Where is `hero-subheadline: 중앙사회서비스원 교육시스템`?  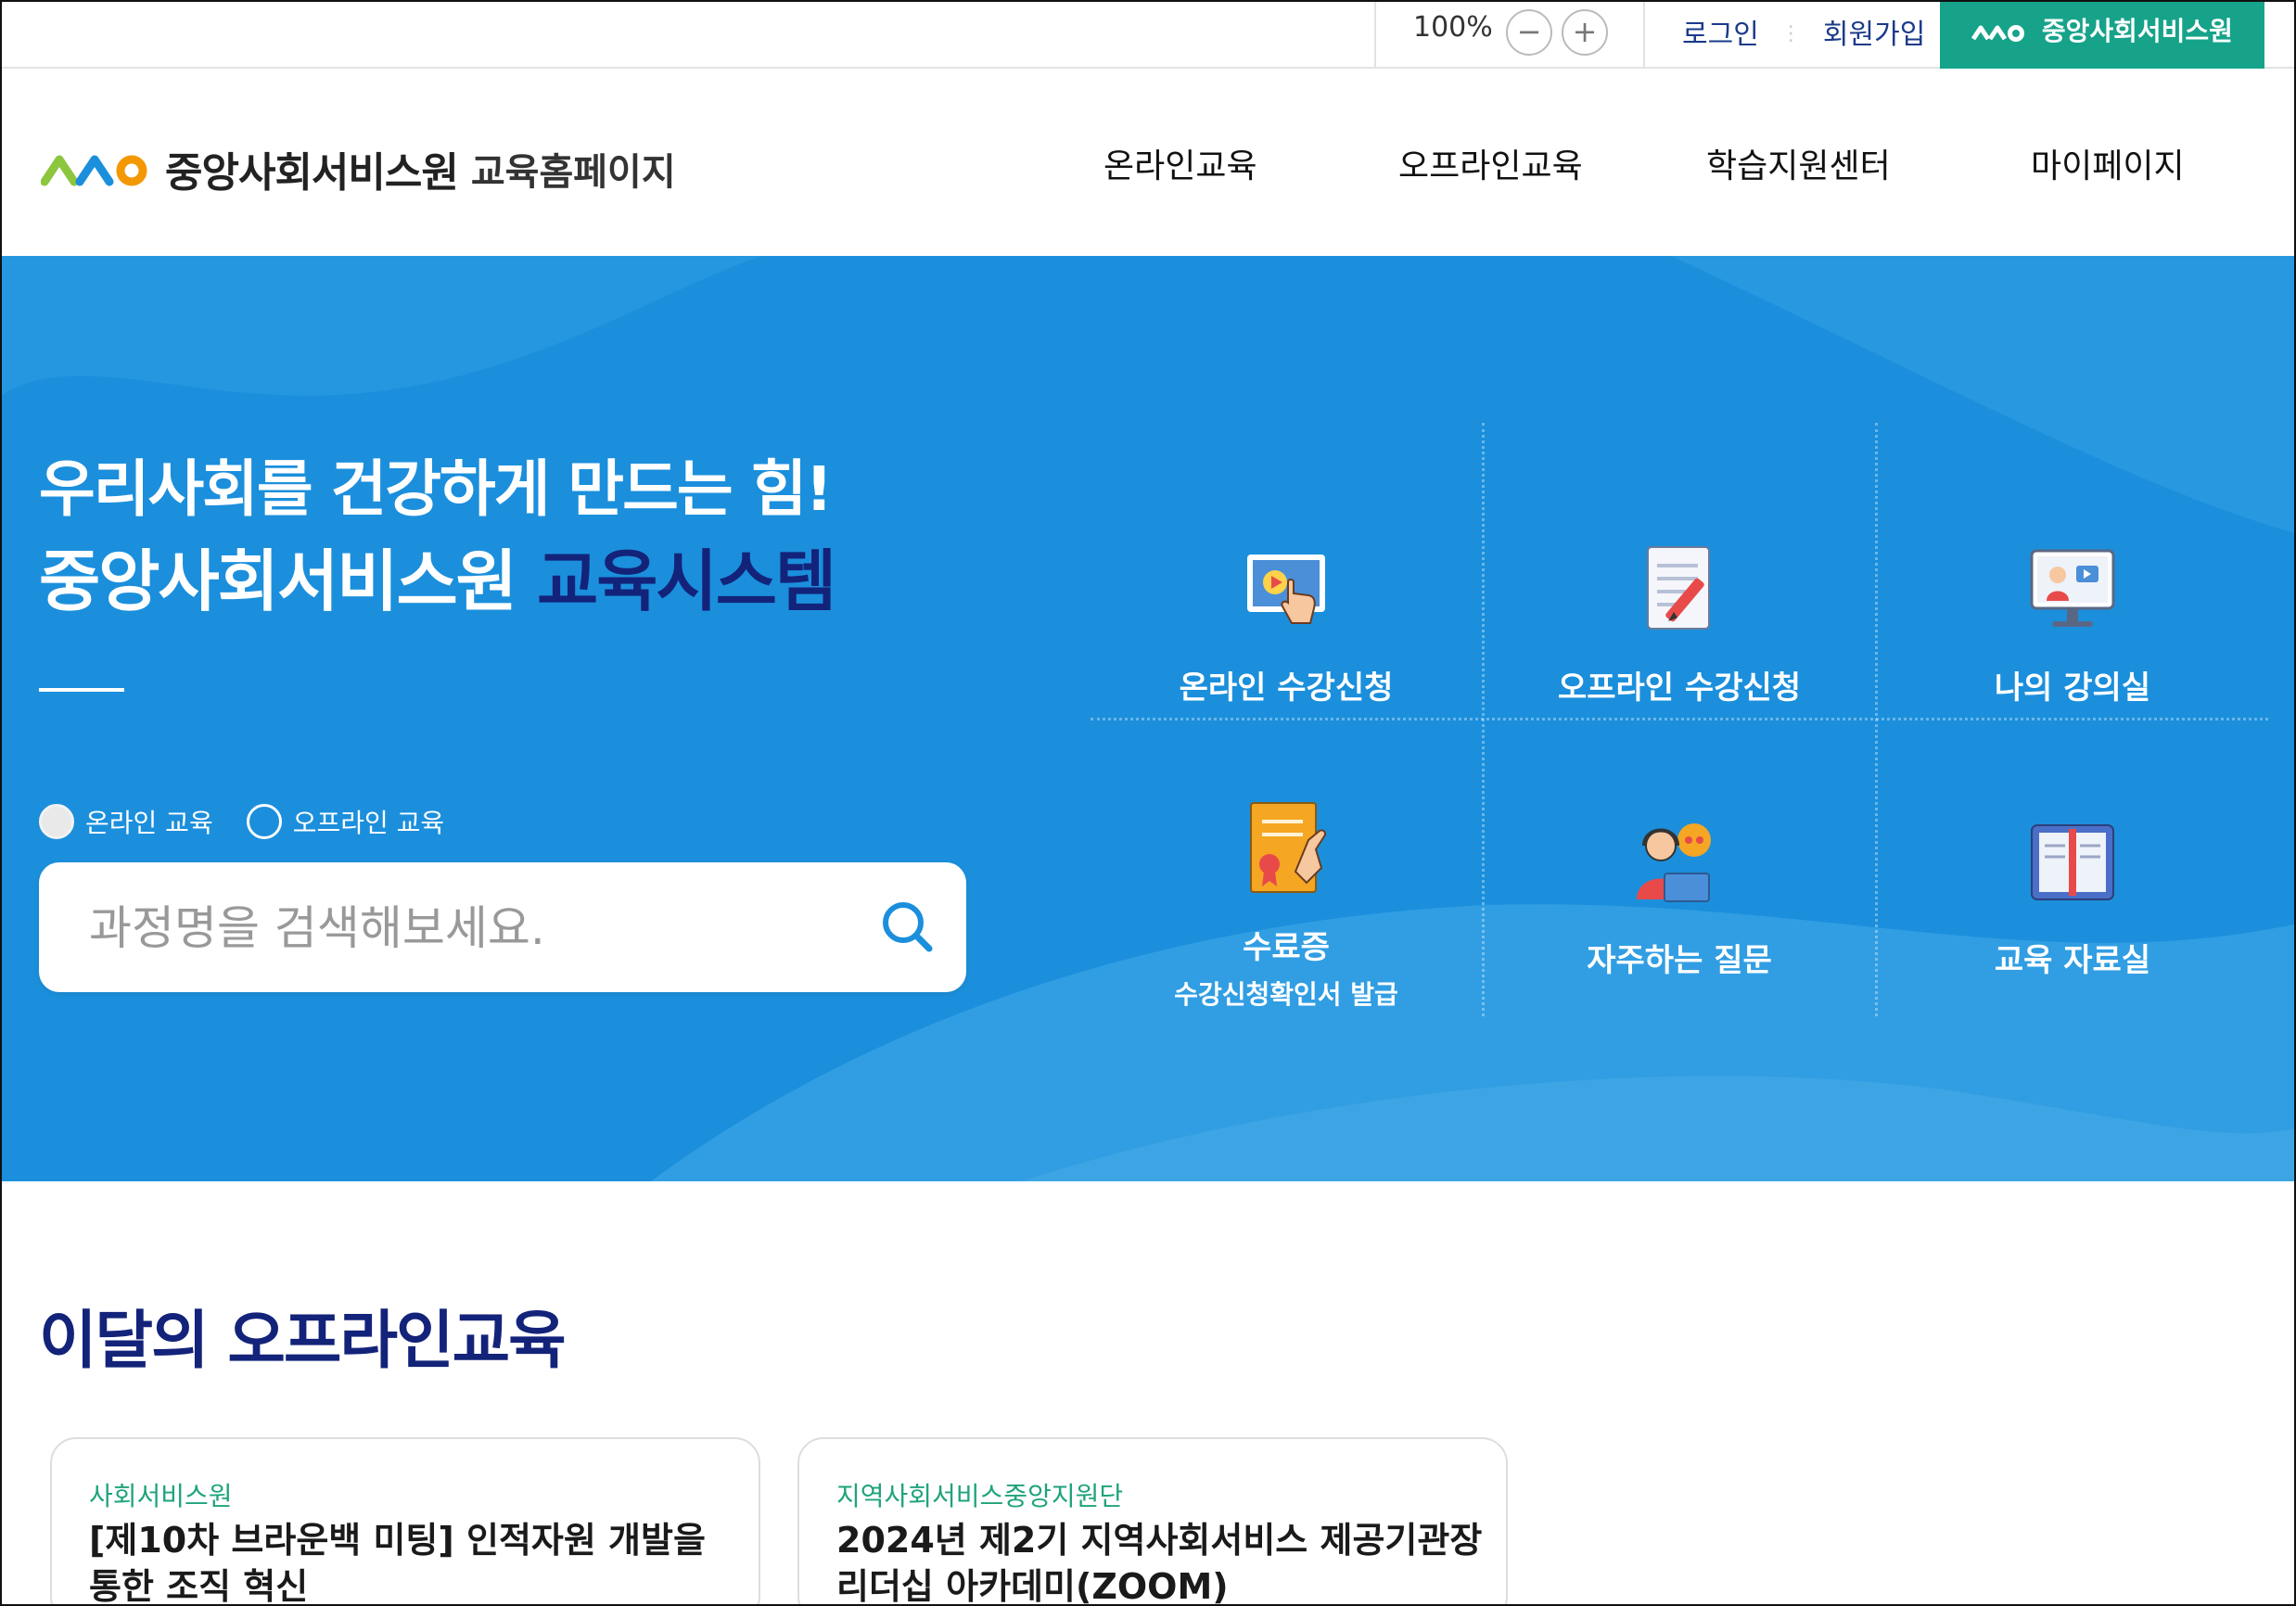 hero-subheadline: 중앙사회서비스원 교육시스템 is located at coordinates (437, 575).